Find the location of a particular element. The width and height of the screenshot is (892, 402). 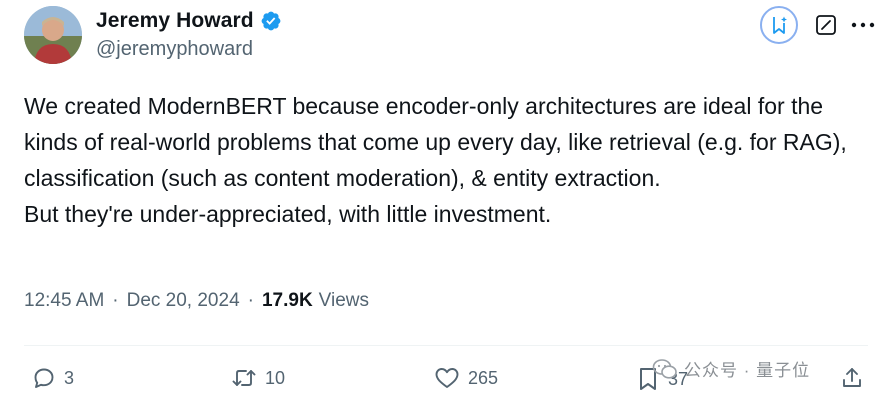

more-icon is located at coordinates (863, 25).